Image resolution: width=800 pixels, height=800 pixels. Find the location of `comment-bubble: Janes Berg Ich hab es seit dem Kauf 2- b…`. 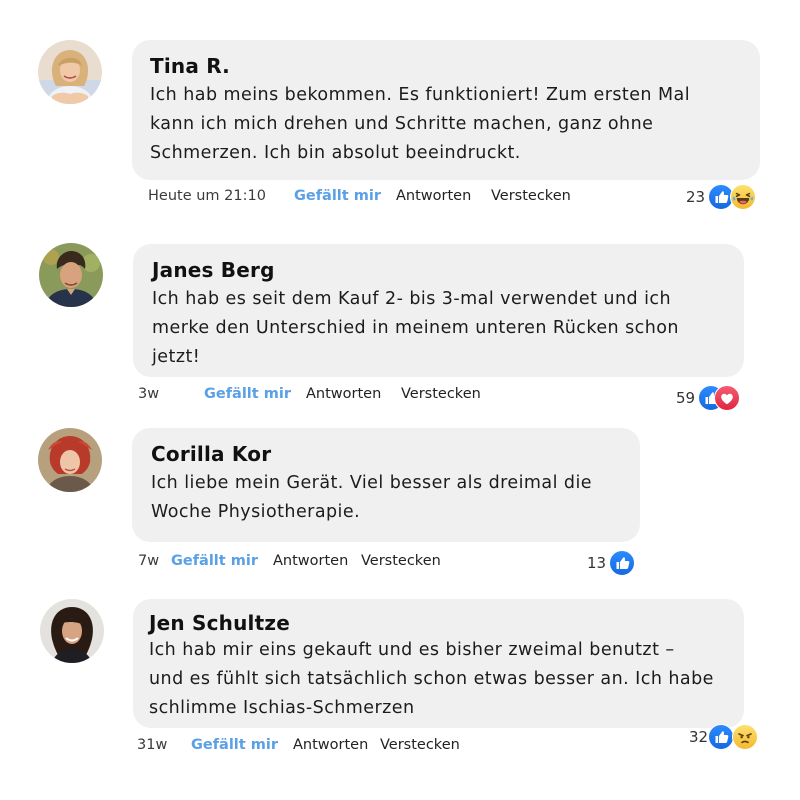

comment-bubble: Janes Berg Ich hab es seit dem Kauf 2- b… is located at coordinates (438, 310).